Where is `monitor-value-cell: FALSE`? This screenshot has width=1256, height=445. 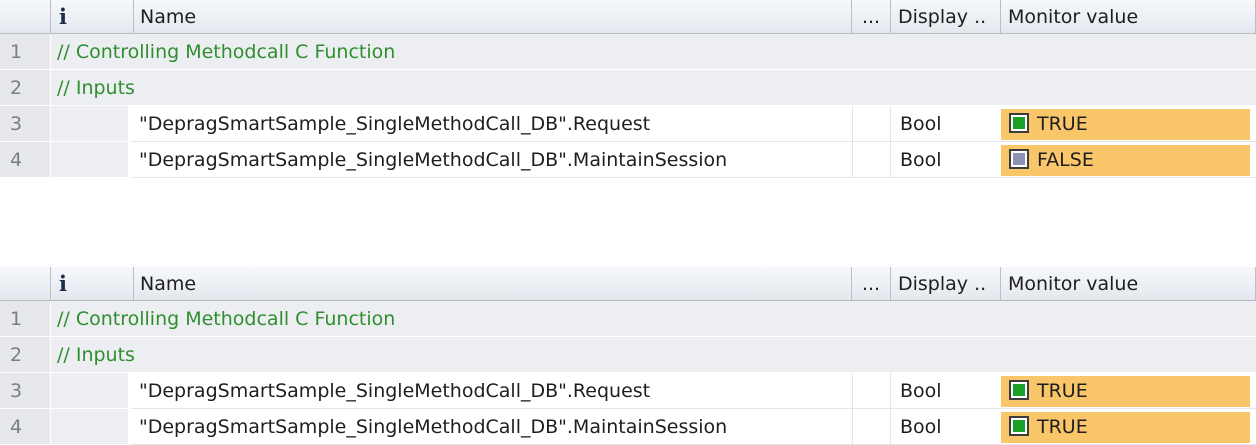 monitor-value-cell: FALSE is located at coordinates (1125, 160).